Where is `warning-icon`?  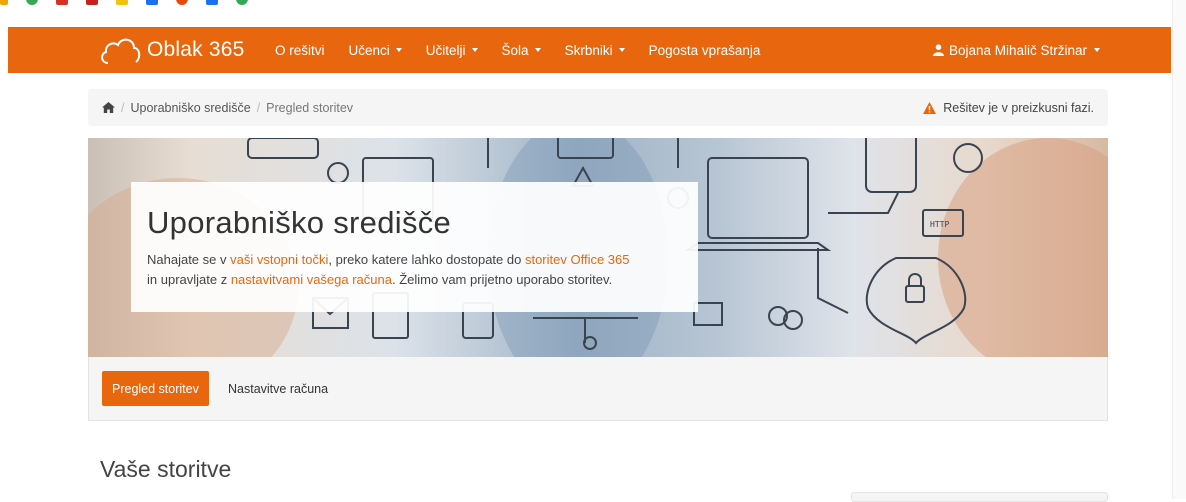
warning-icon is located at coordinates (930, 107).